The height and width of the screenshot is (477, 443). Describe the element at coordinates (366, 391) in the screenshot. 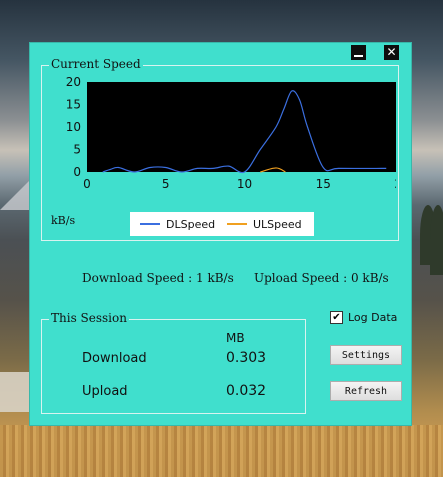

I see `refresh-button: Refresh` at that location.